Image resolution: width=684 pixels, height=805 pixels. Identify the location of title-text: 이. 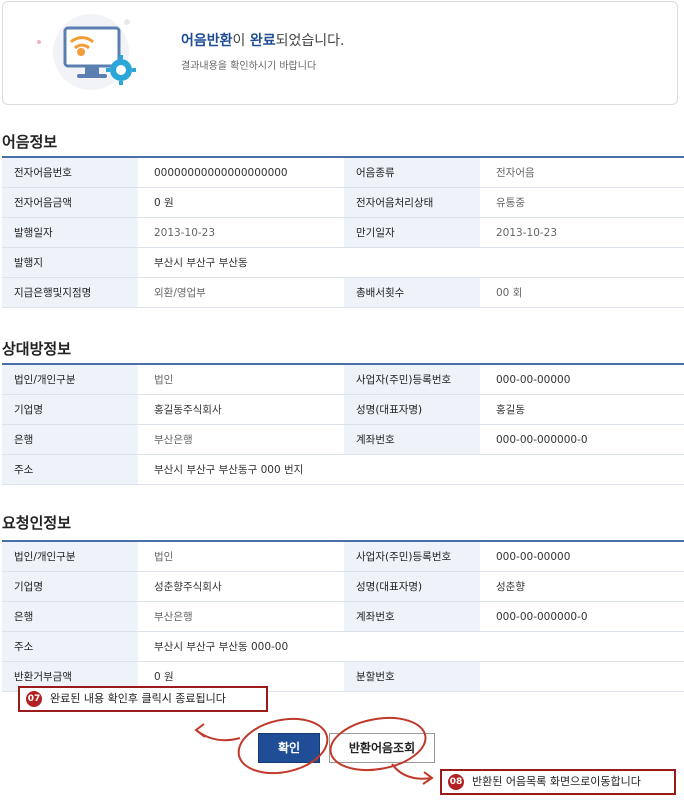
(241, 41).